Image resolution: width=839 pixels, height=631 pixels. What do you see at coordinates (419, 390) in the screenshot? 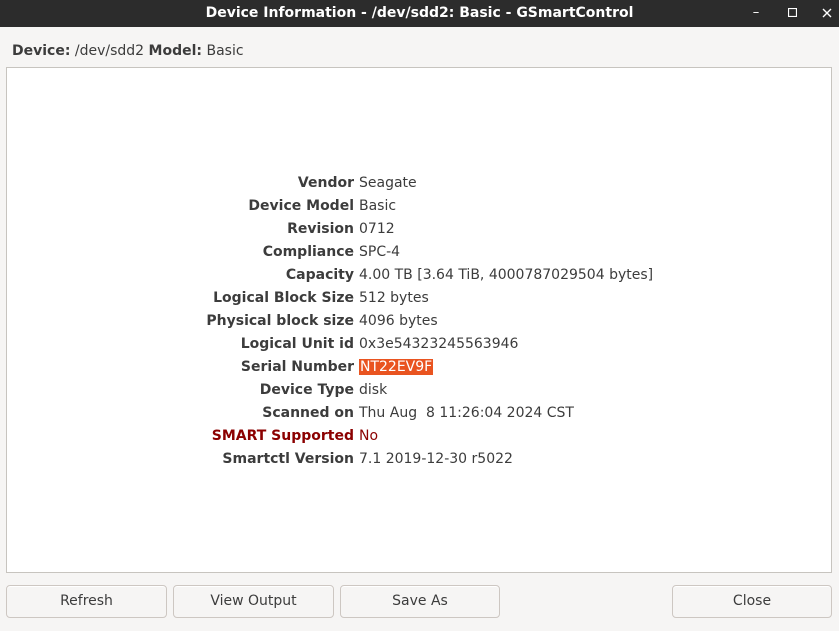
I see `info-row-device-type: Device Type disk` at bounding box center [419, 390].